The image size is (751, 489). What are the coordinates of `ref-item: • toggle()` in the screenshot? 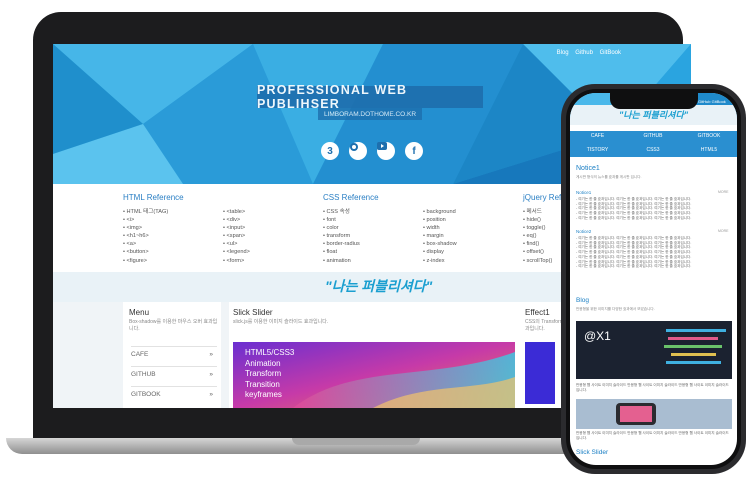 It's located at (537, 228).